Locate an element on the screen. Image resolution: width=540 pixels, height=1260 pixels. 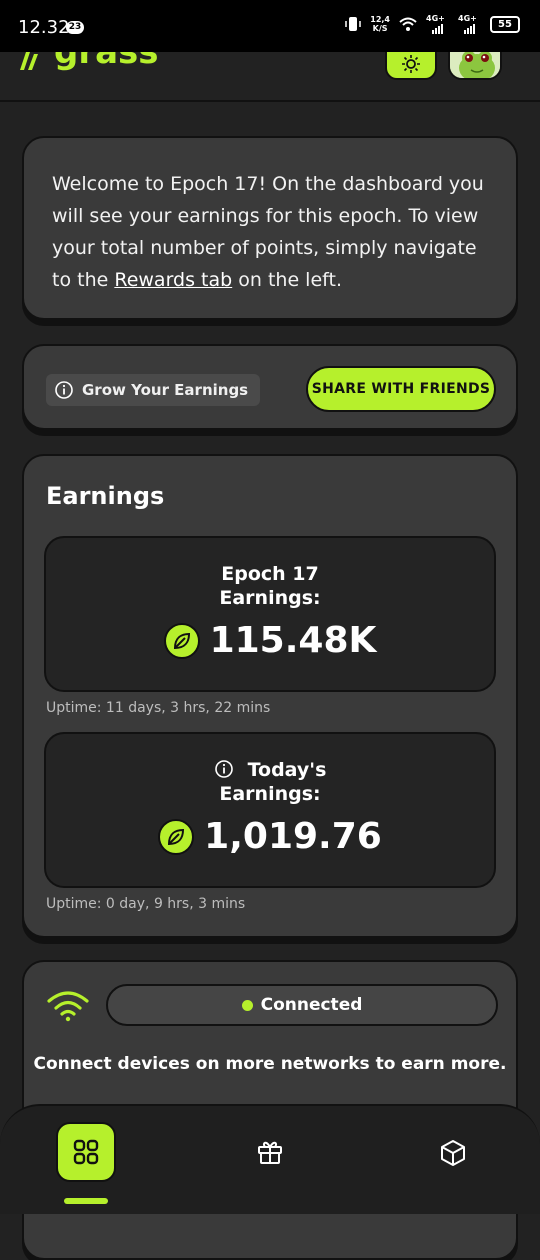
grass-logo-icon is located at coordinates (29, 61).